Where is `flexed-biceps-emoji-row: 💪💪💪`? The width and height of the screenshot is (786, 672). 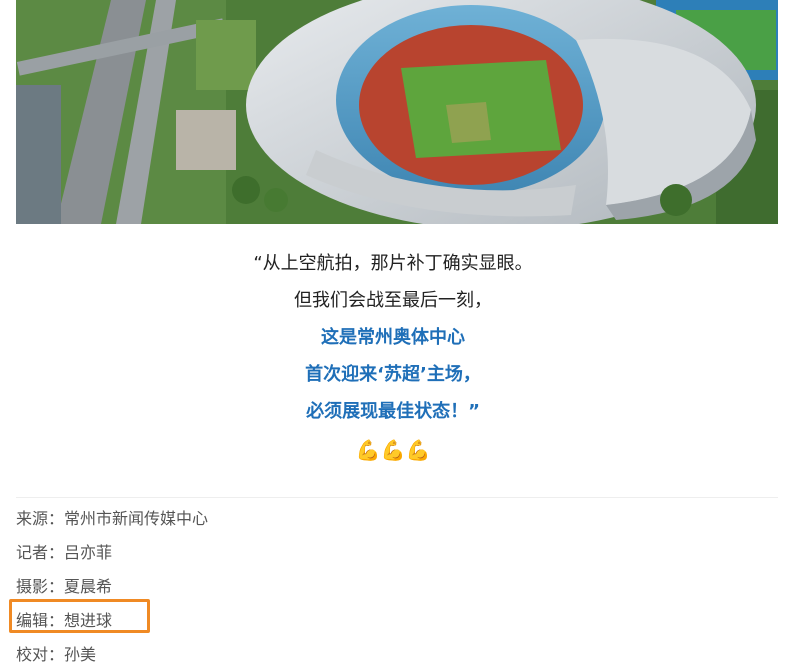
flexed-biceps-emoji-row: 💪💪💪 is located at coordinates (393, 450).